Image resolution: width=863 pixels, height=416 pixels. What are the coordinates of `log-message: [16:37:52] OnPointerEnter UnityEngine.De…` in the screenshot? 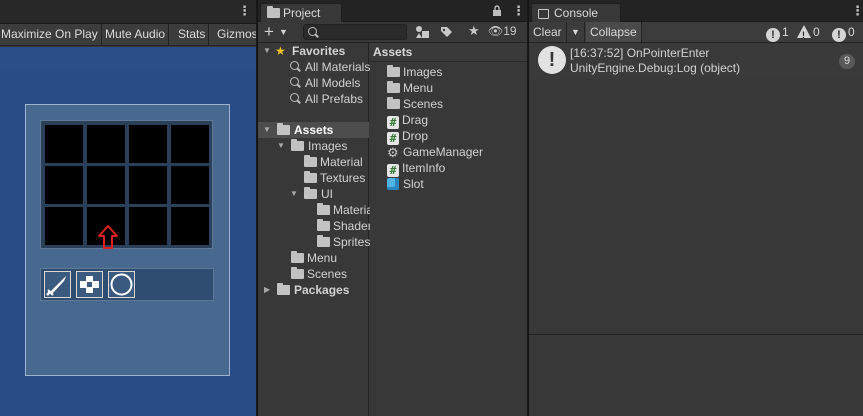 It's located at (655, 61).